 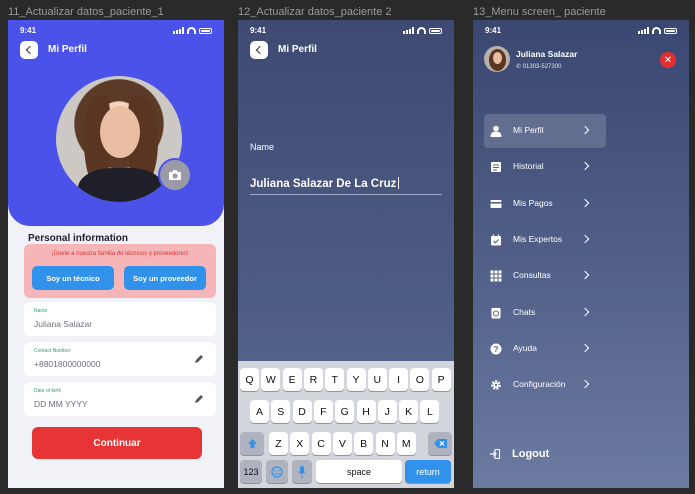 I want to click on frame-title-3: 13_Menu screen_ paciente, so click(x=539, y=12).